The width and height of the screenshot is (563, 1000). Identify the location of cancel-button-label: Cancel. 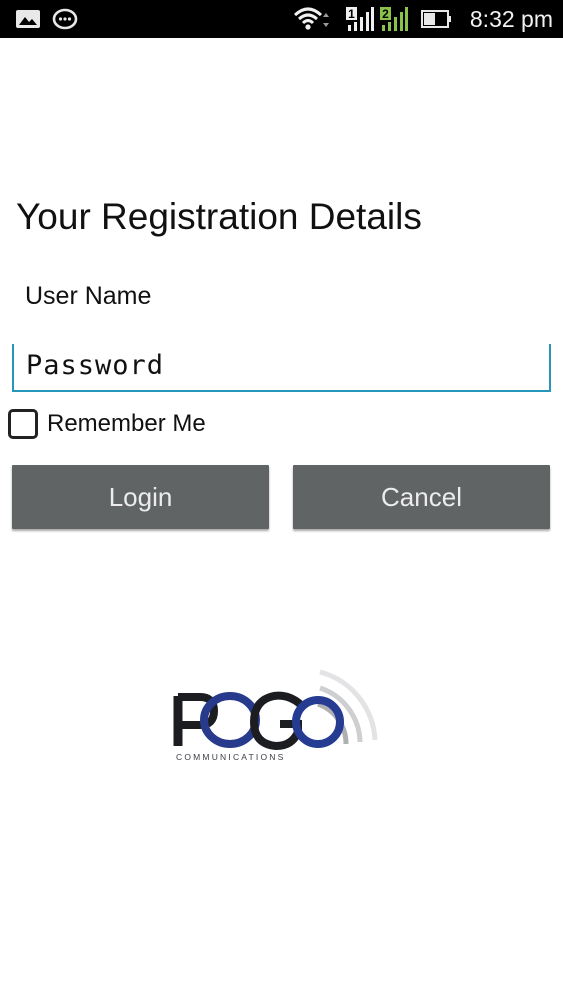
(421, 496).